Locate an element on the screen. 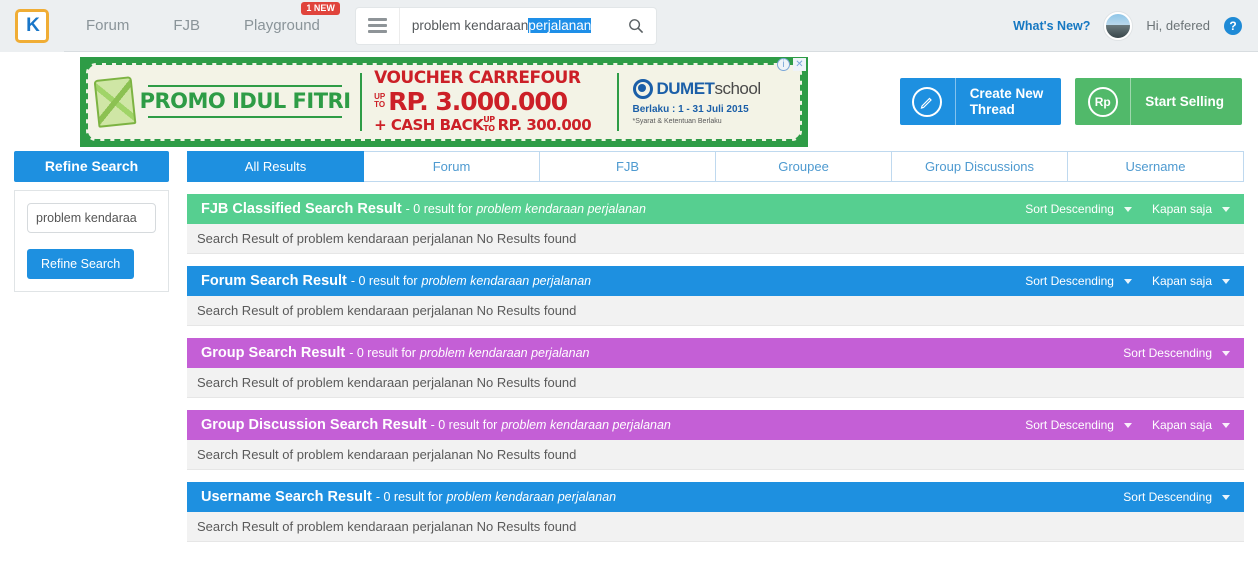 This screenshot has height=572, width=1258. kaskus-logo-icon: K is located at coordinates (32, 25).